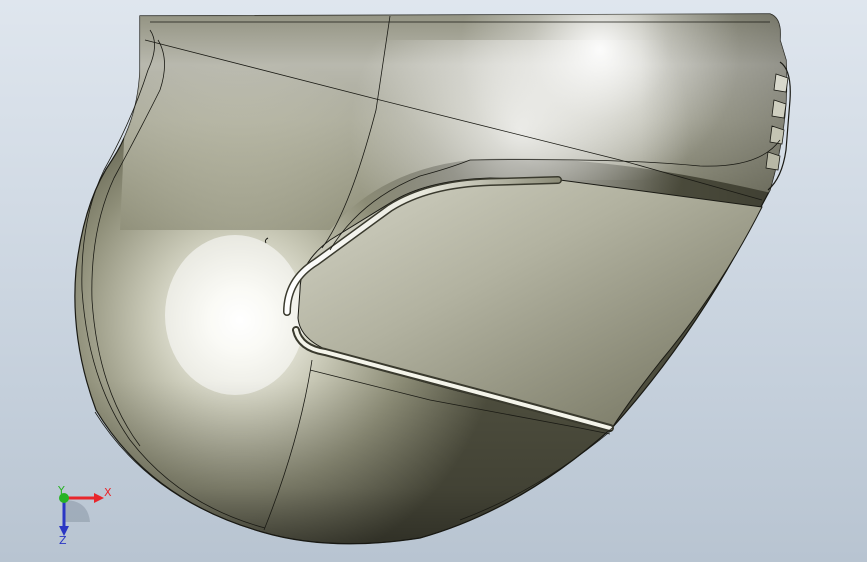 The width and height of the screenshot is (867, 562). Describe the element at coordinates (61, 490) in the screenshot. I see `y-axis-label: Y` at that location.